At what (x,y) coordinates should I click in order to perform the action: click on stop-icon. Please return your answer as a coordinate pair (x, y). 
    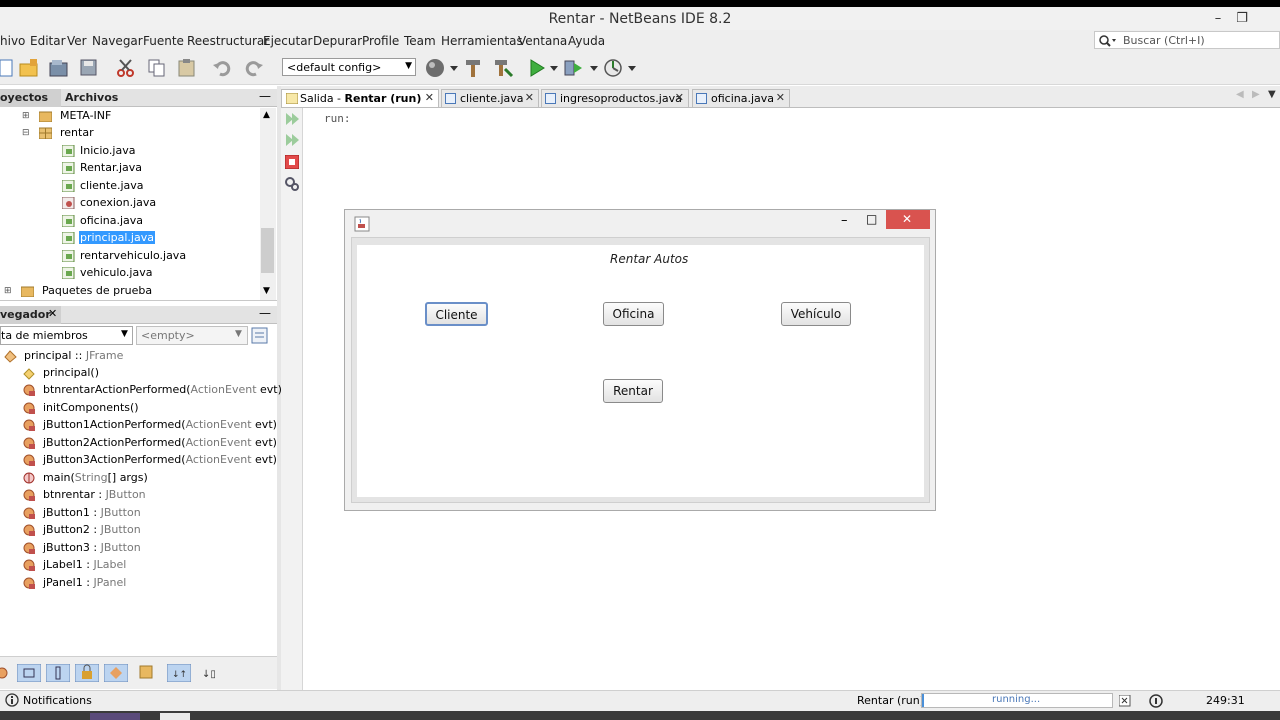
    Looking at the image, I should click on (292, 162).